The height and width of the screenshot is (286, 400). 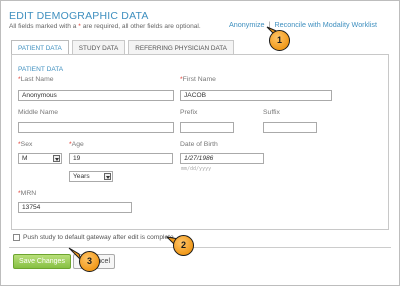 I want to click on save-changes-button: Save Changes, so click(x=42, y=261).